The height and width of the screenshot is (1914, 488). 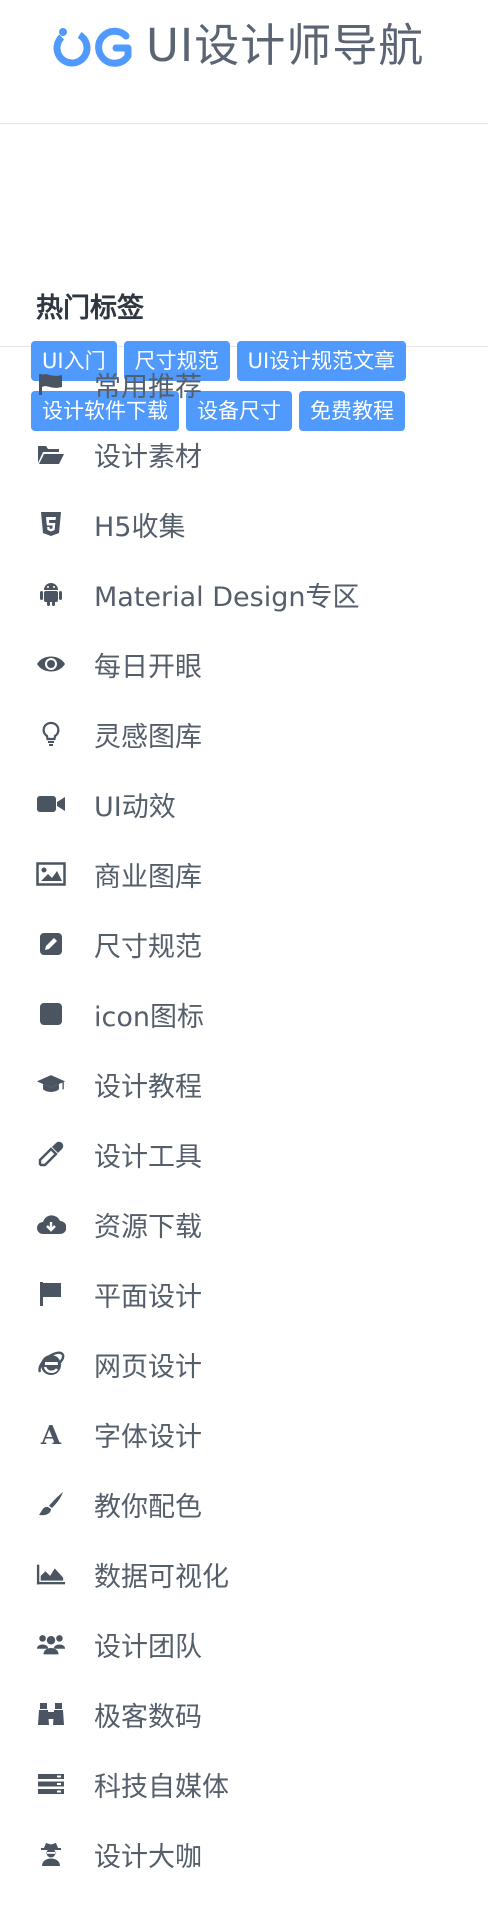 I want to click on square-icon, so click(x=51, y=1014).